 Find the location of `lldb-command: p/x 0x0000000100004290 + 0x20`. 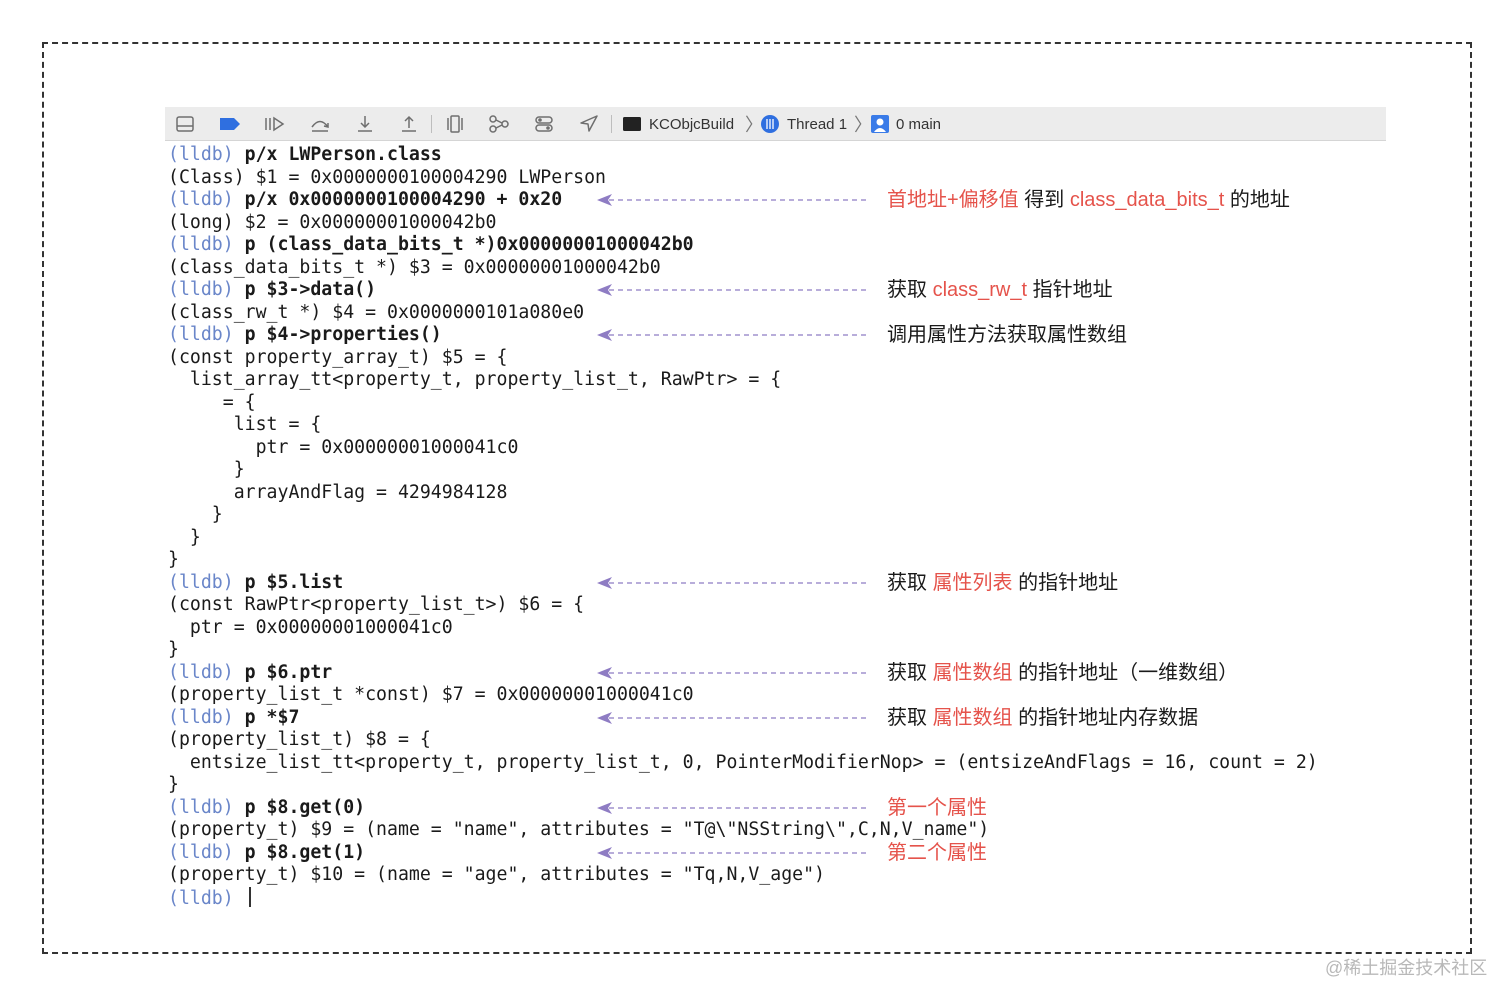

lldb-command: p/x 0x0000000100004290 + 0x20 is located at coordinates (403, 199).